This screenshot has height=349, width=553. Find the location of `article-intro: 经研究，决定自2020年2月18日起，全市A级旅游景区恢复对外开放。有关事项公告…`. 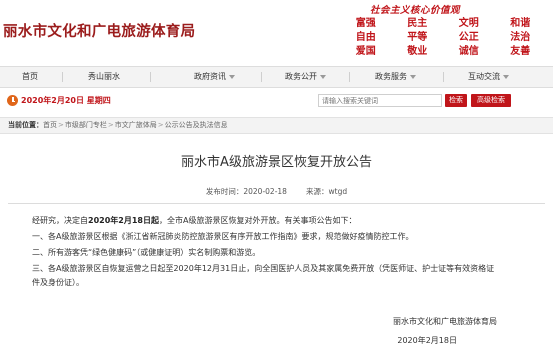

article-intro: 经研究，决定自2020年2月18日起，全市A级旅游景区恢复对外开放。有关事项公告… is located at coordinates (194, 220).